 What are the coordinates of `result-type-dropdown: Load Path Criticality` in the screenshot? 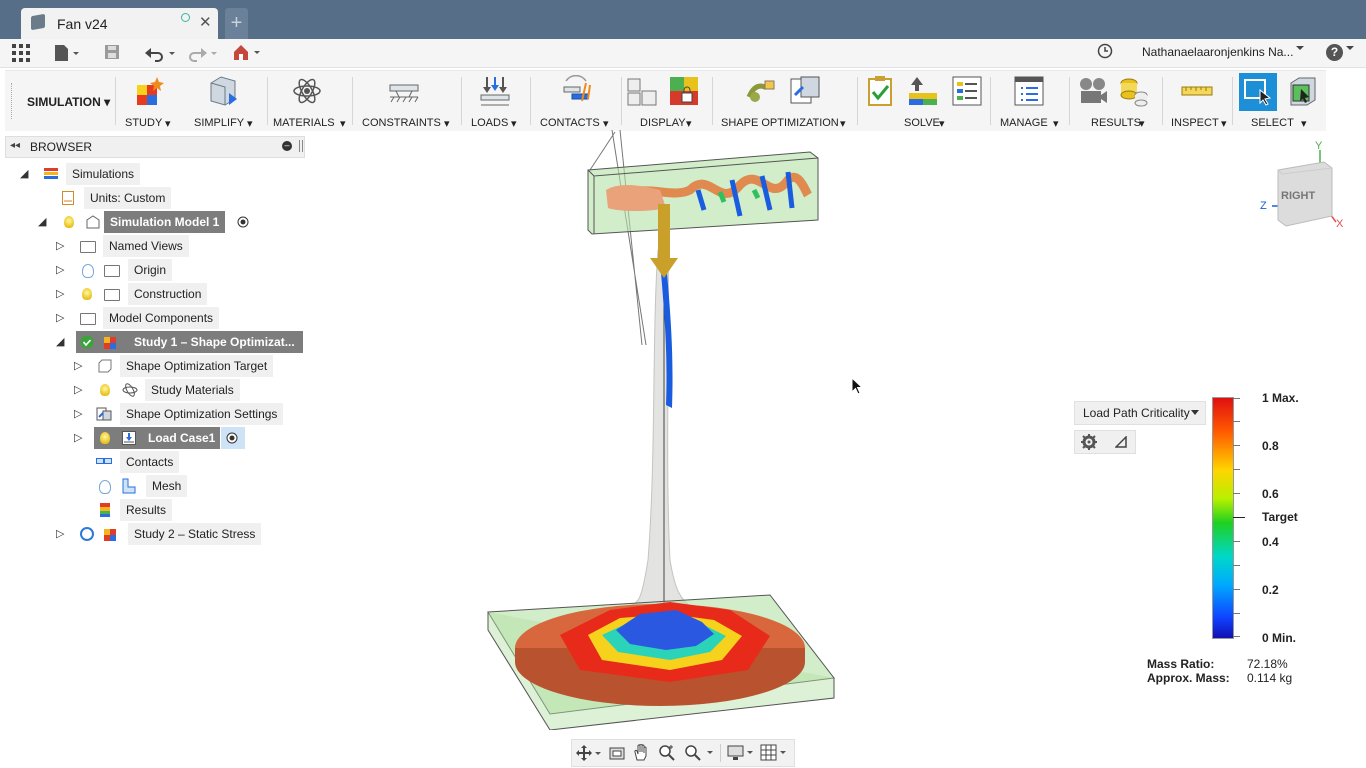 It's located at (1140, 413).